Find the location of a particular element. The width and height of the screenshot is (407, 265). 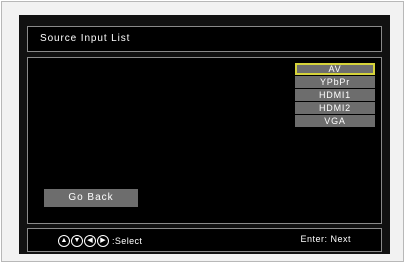

source-item-ypbpr: YPbPr is located at coordinates (335, 82).